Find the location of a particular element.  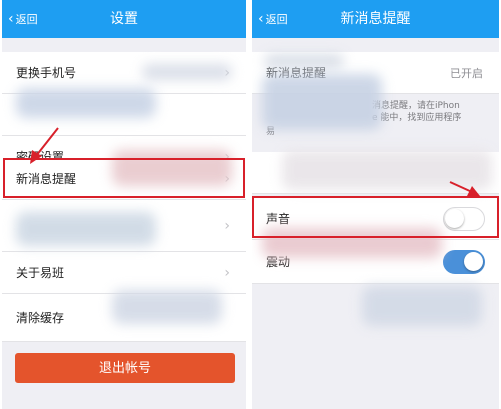

vibrate-toggle is located at coordinates (464, 261).